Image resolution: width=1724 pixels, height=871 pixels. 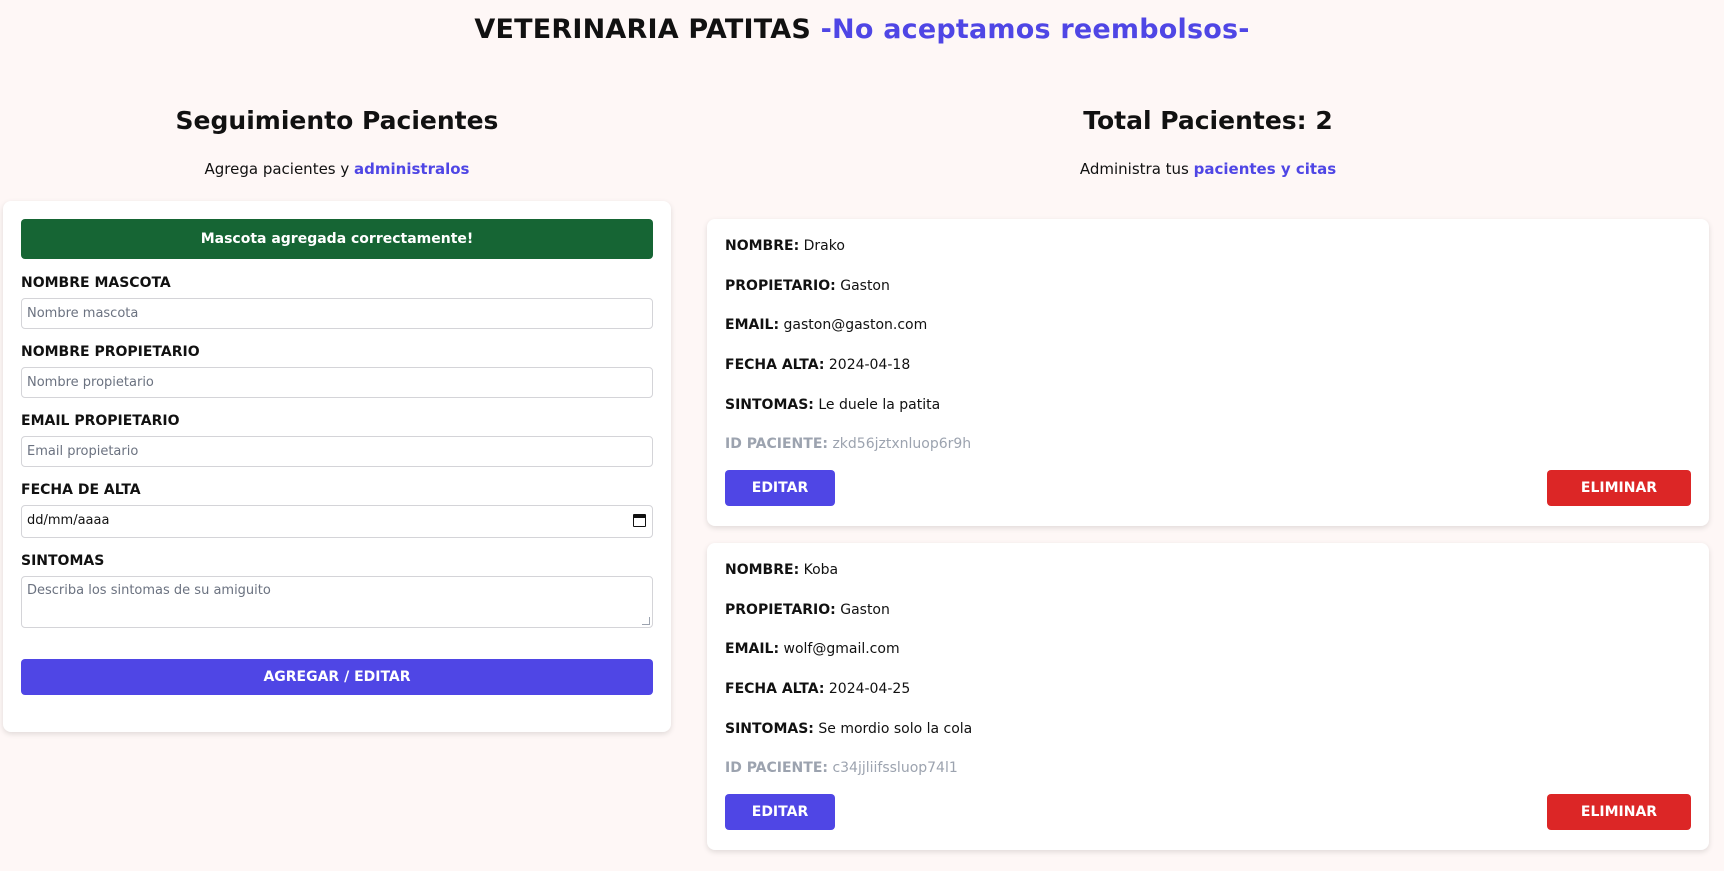 I want to click on patient-date-row: FECHA ALTA: 2024-04-25, so click(x=817, y=689).